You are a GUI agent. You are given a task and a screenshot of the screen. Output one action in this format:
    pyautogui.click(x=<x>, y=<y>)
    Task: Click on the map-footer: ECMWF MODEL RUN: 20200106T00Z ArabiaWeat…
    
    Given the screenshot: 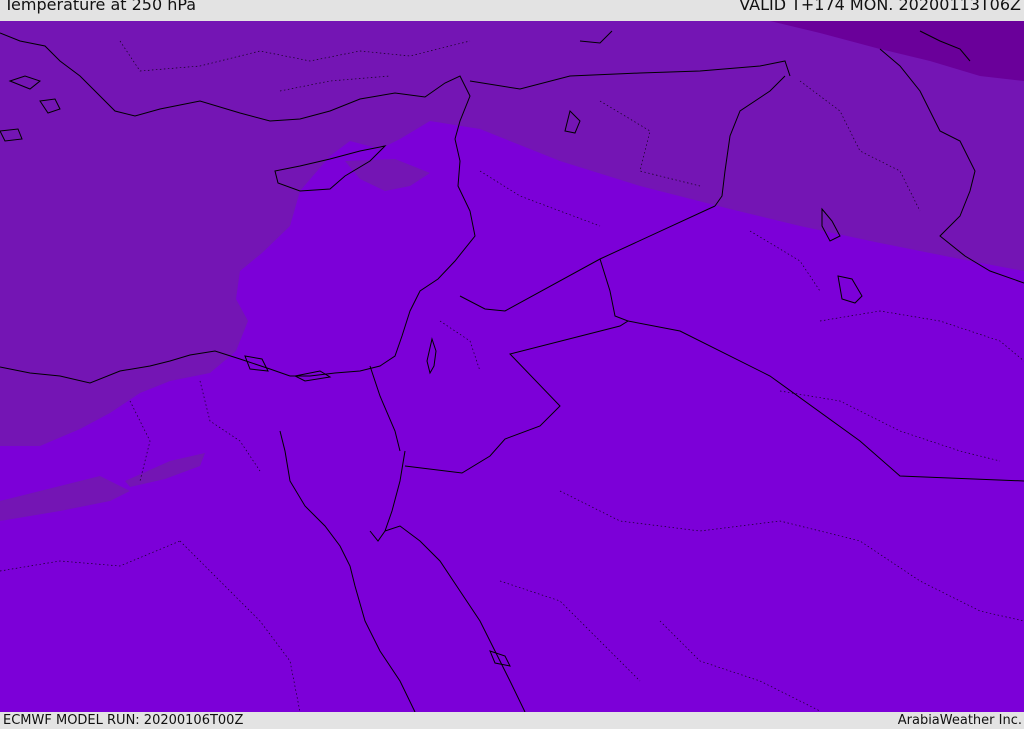 What is the action you would take?
    pyautogui.click(x=512, y=720)
    